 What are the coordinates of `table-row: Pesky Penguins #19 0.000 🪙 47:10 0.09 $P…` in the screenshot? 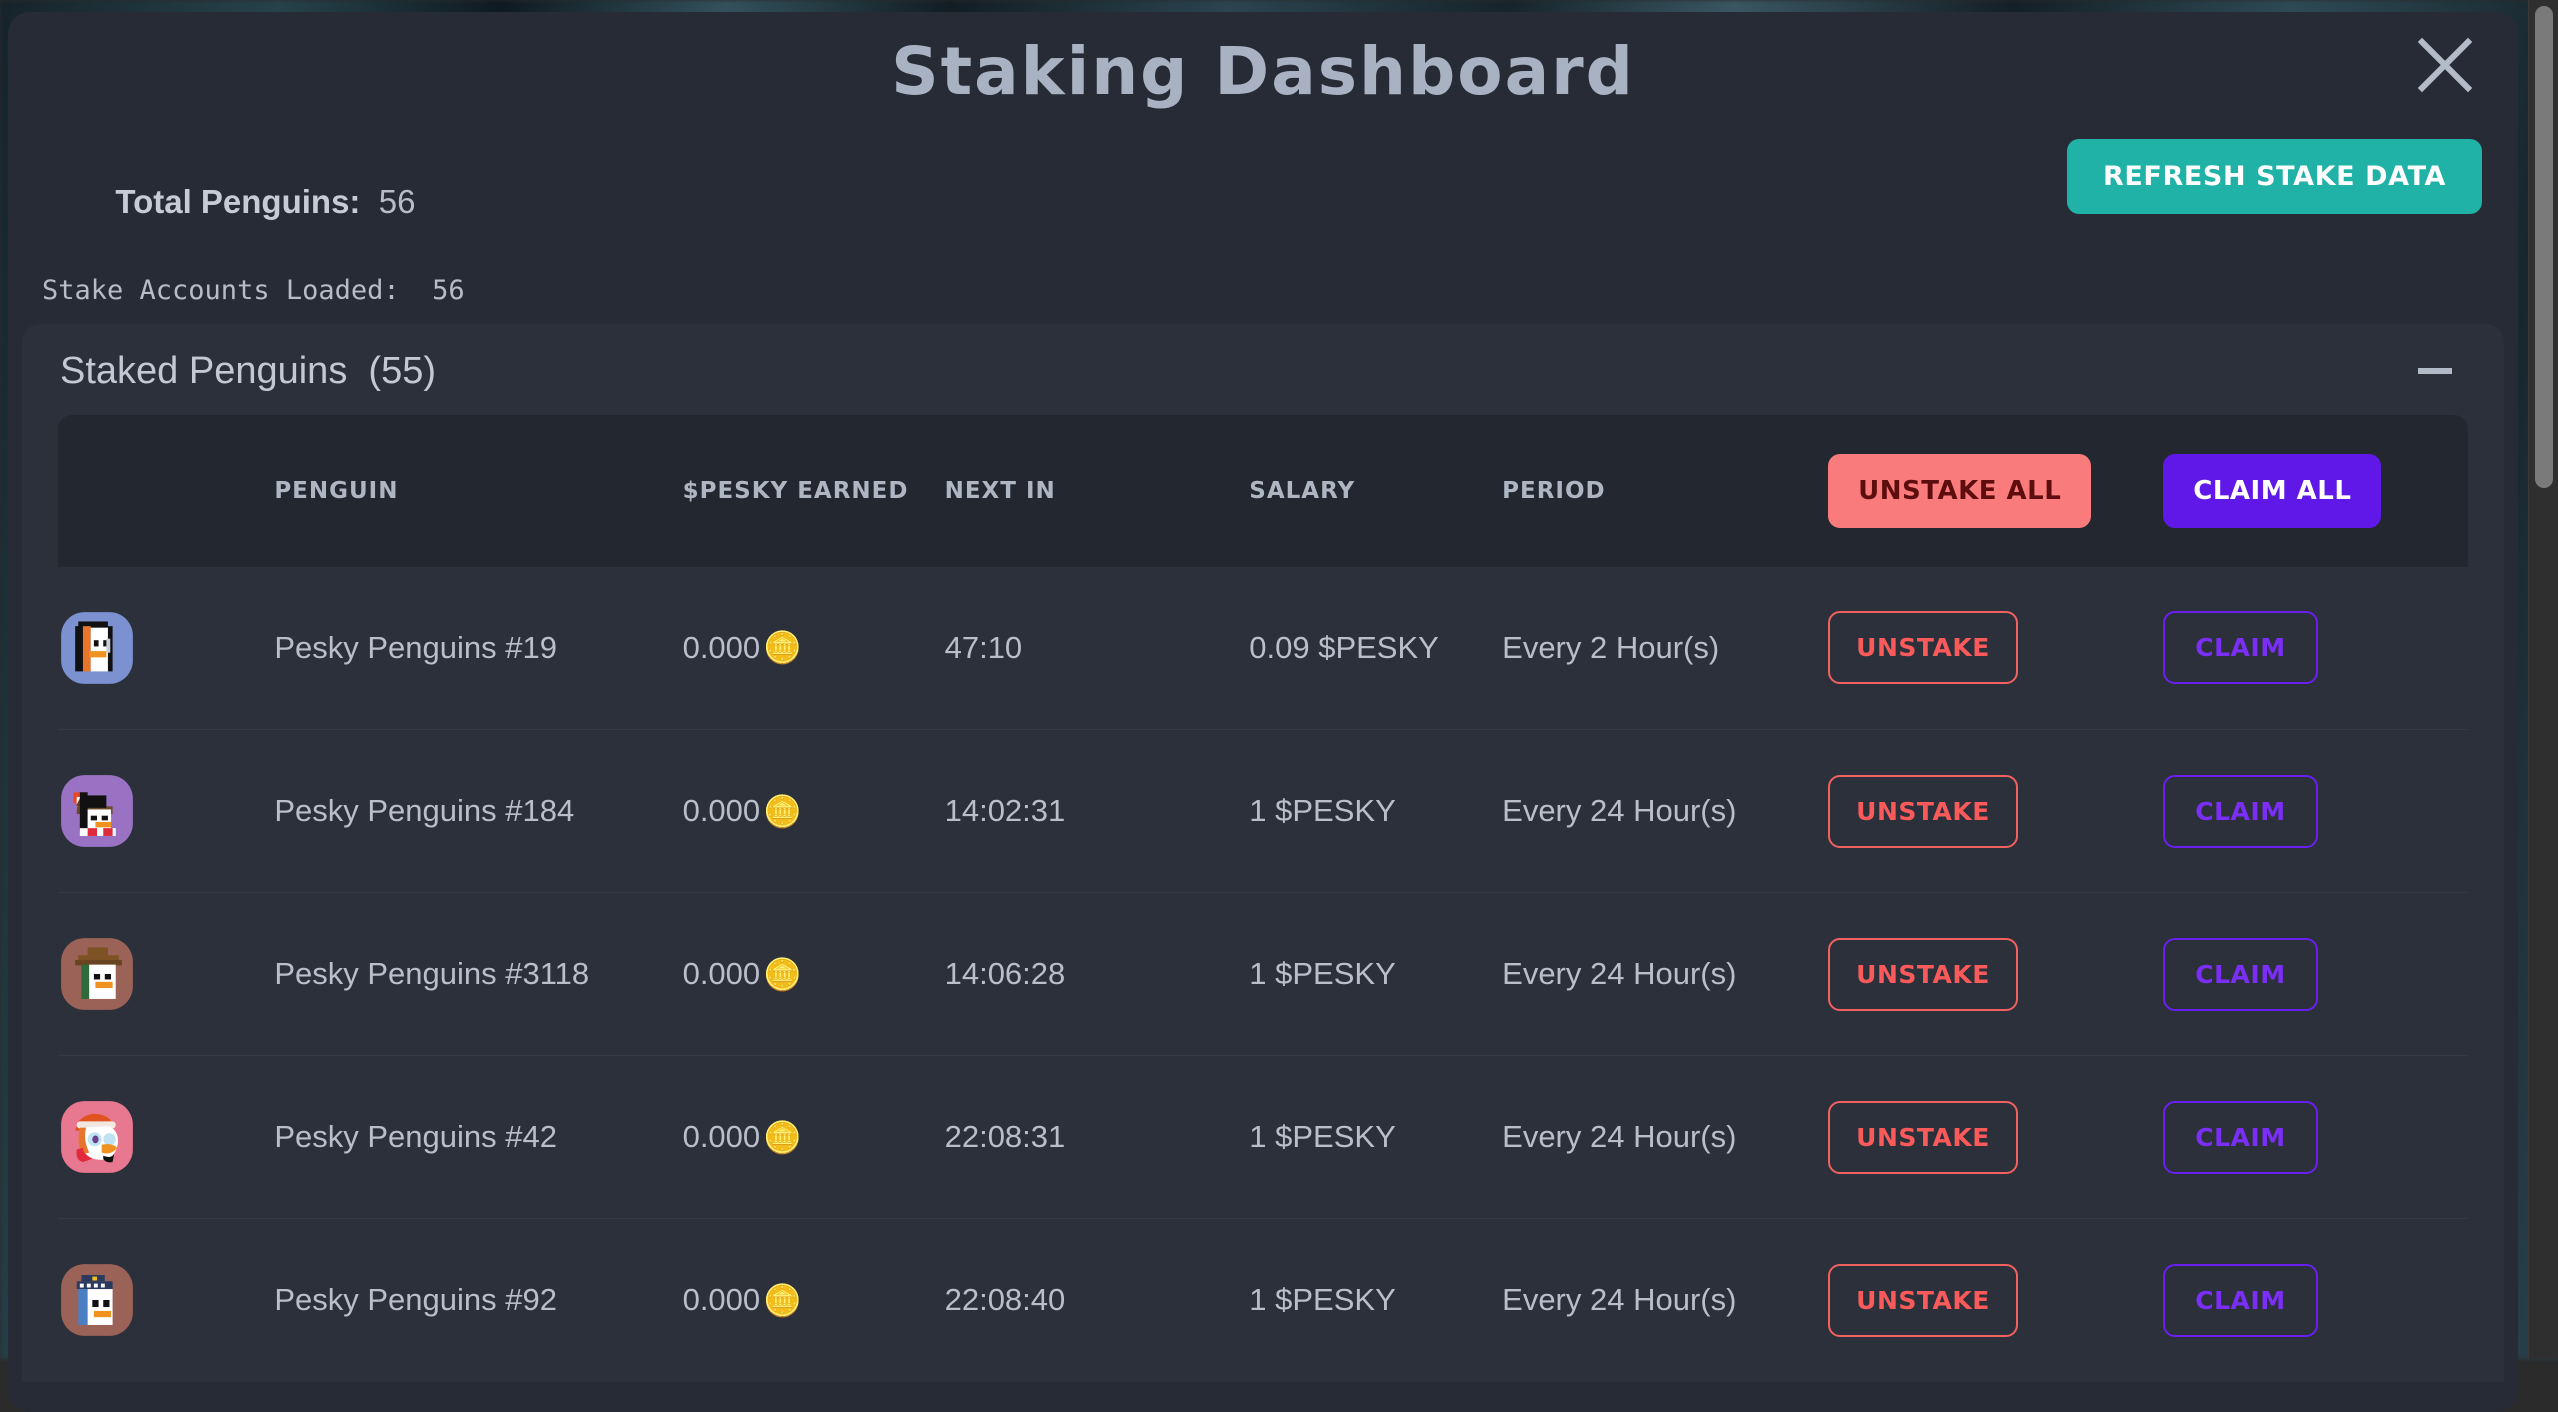 It's located at (1263, 648).